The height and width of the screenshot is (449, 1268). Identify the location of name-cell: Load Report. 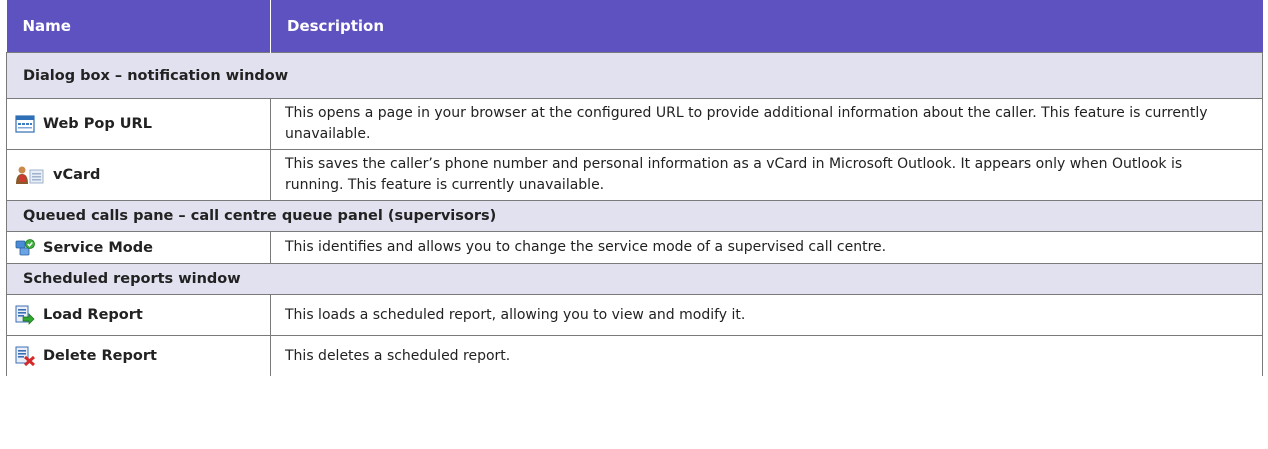
(138, 315).